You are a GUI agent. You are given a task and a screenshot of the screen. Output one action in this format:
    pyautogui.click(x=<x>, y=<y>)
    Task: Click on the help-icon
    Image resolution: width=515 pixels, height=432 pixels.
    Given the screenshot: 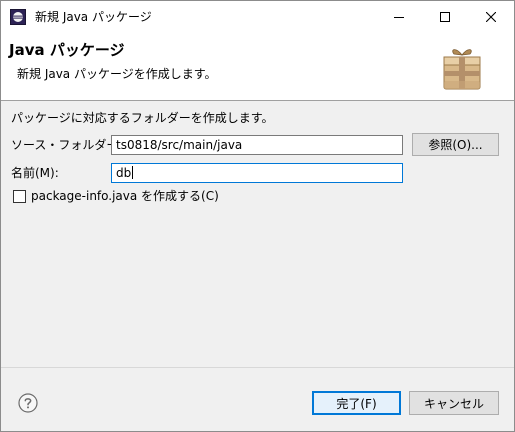 What is the action you would take?
    pyautogui.click(x=28, y=403)
    